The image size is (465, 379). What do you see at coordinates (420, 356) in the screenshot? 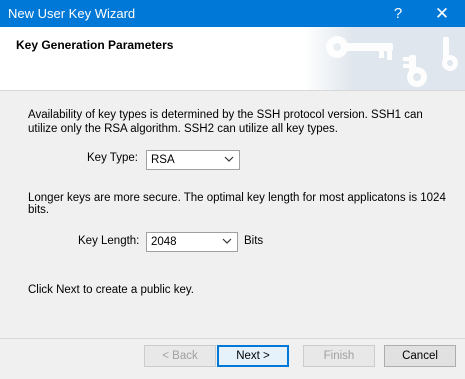
I see `cancel-button: Cancel` at bounding box center [420, 356].